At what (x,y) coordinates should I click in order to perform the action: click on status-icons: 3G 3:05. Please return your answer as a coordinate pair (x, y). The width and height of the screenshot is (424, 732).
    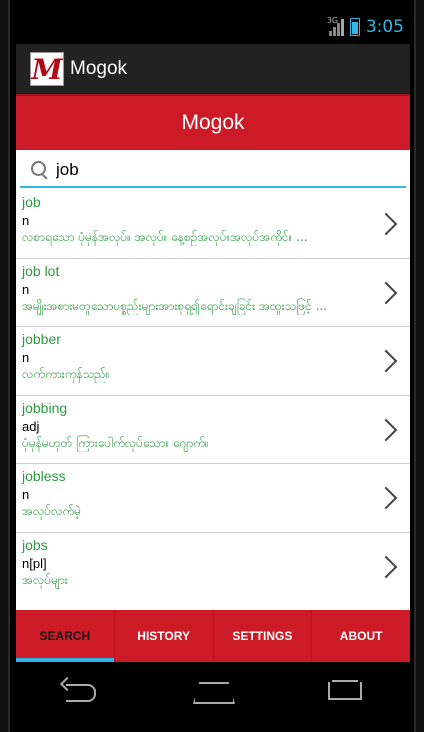
    Looking at the image, I should click on (365, 26).